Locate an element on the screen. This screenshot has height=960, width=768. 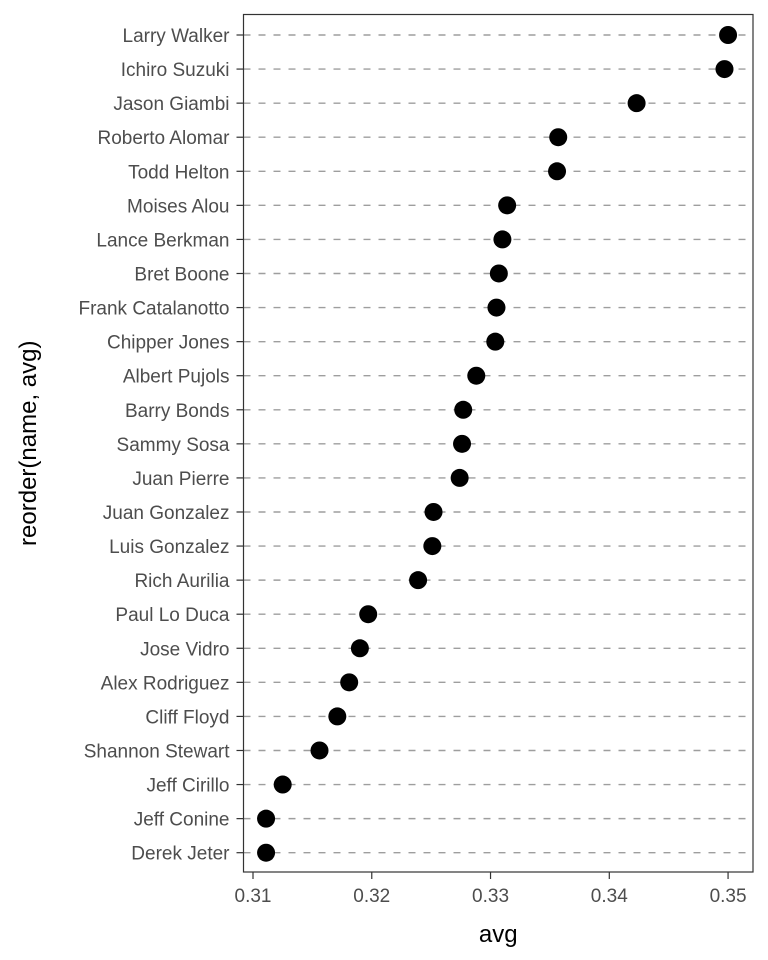
y-tick-label: Ichiro Suzuki is located at coordinates (175, 70).